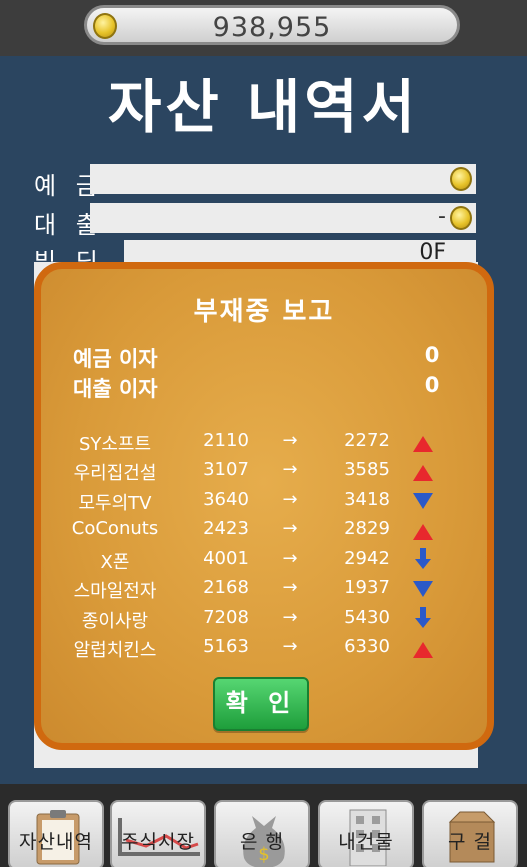  Describe the element at coordinates (264, 562) in the screenshot. I see `stock-row: X폰 4001 → 2942` at that location.